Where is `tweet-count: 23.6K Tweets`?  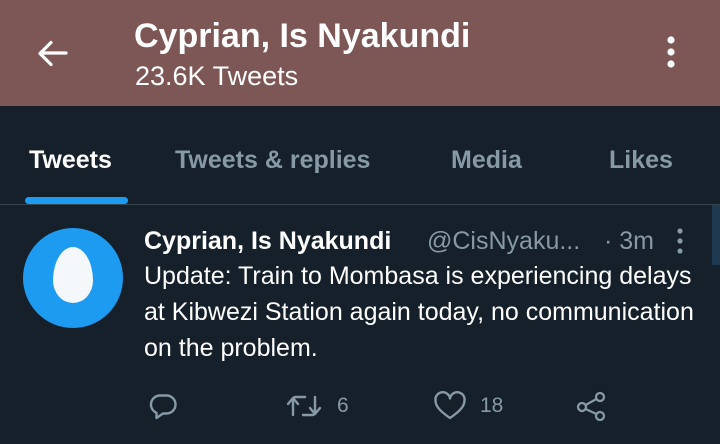
tweet-count: 23.6K Tweets is located at coordinates (217, 76).